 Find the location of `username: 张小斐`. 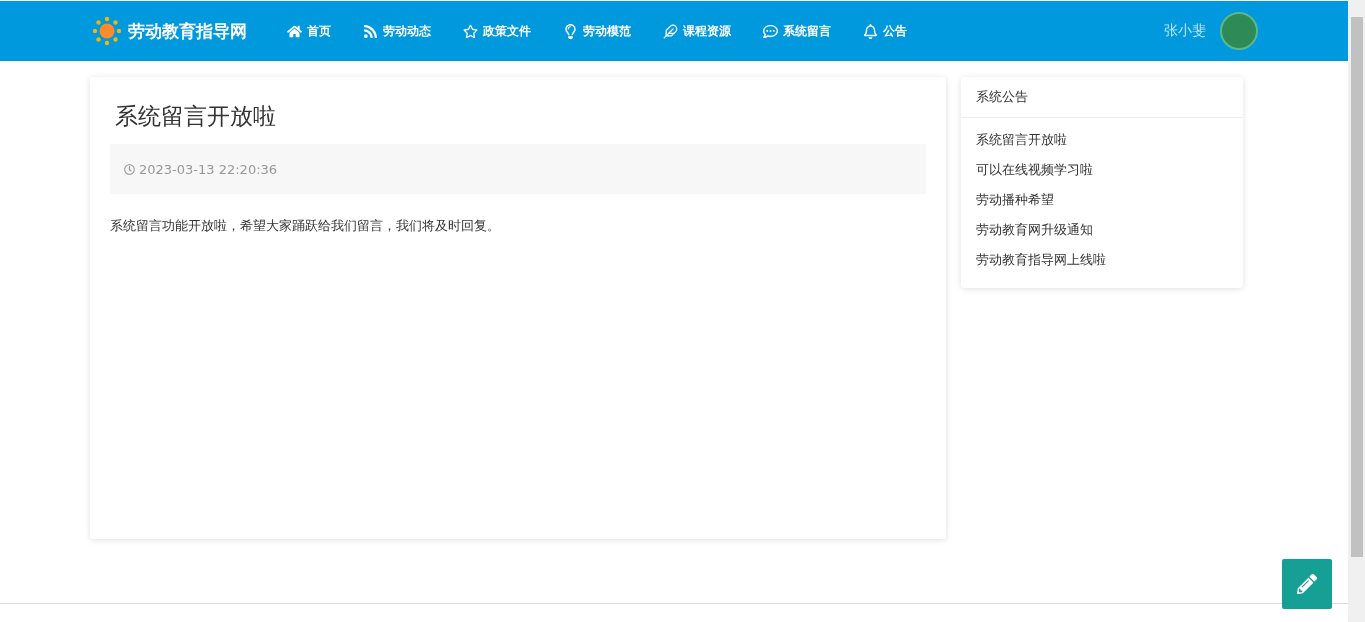

username: 张小斐 is located at coordinates (1185, 31).